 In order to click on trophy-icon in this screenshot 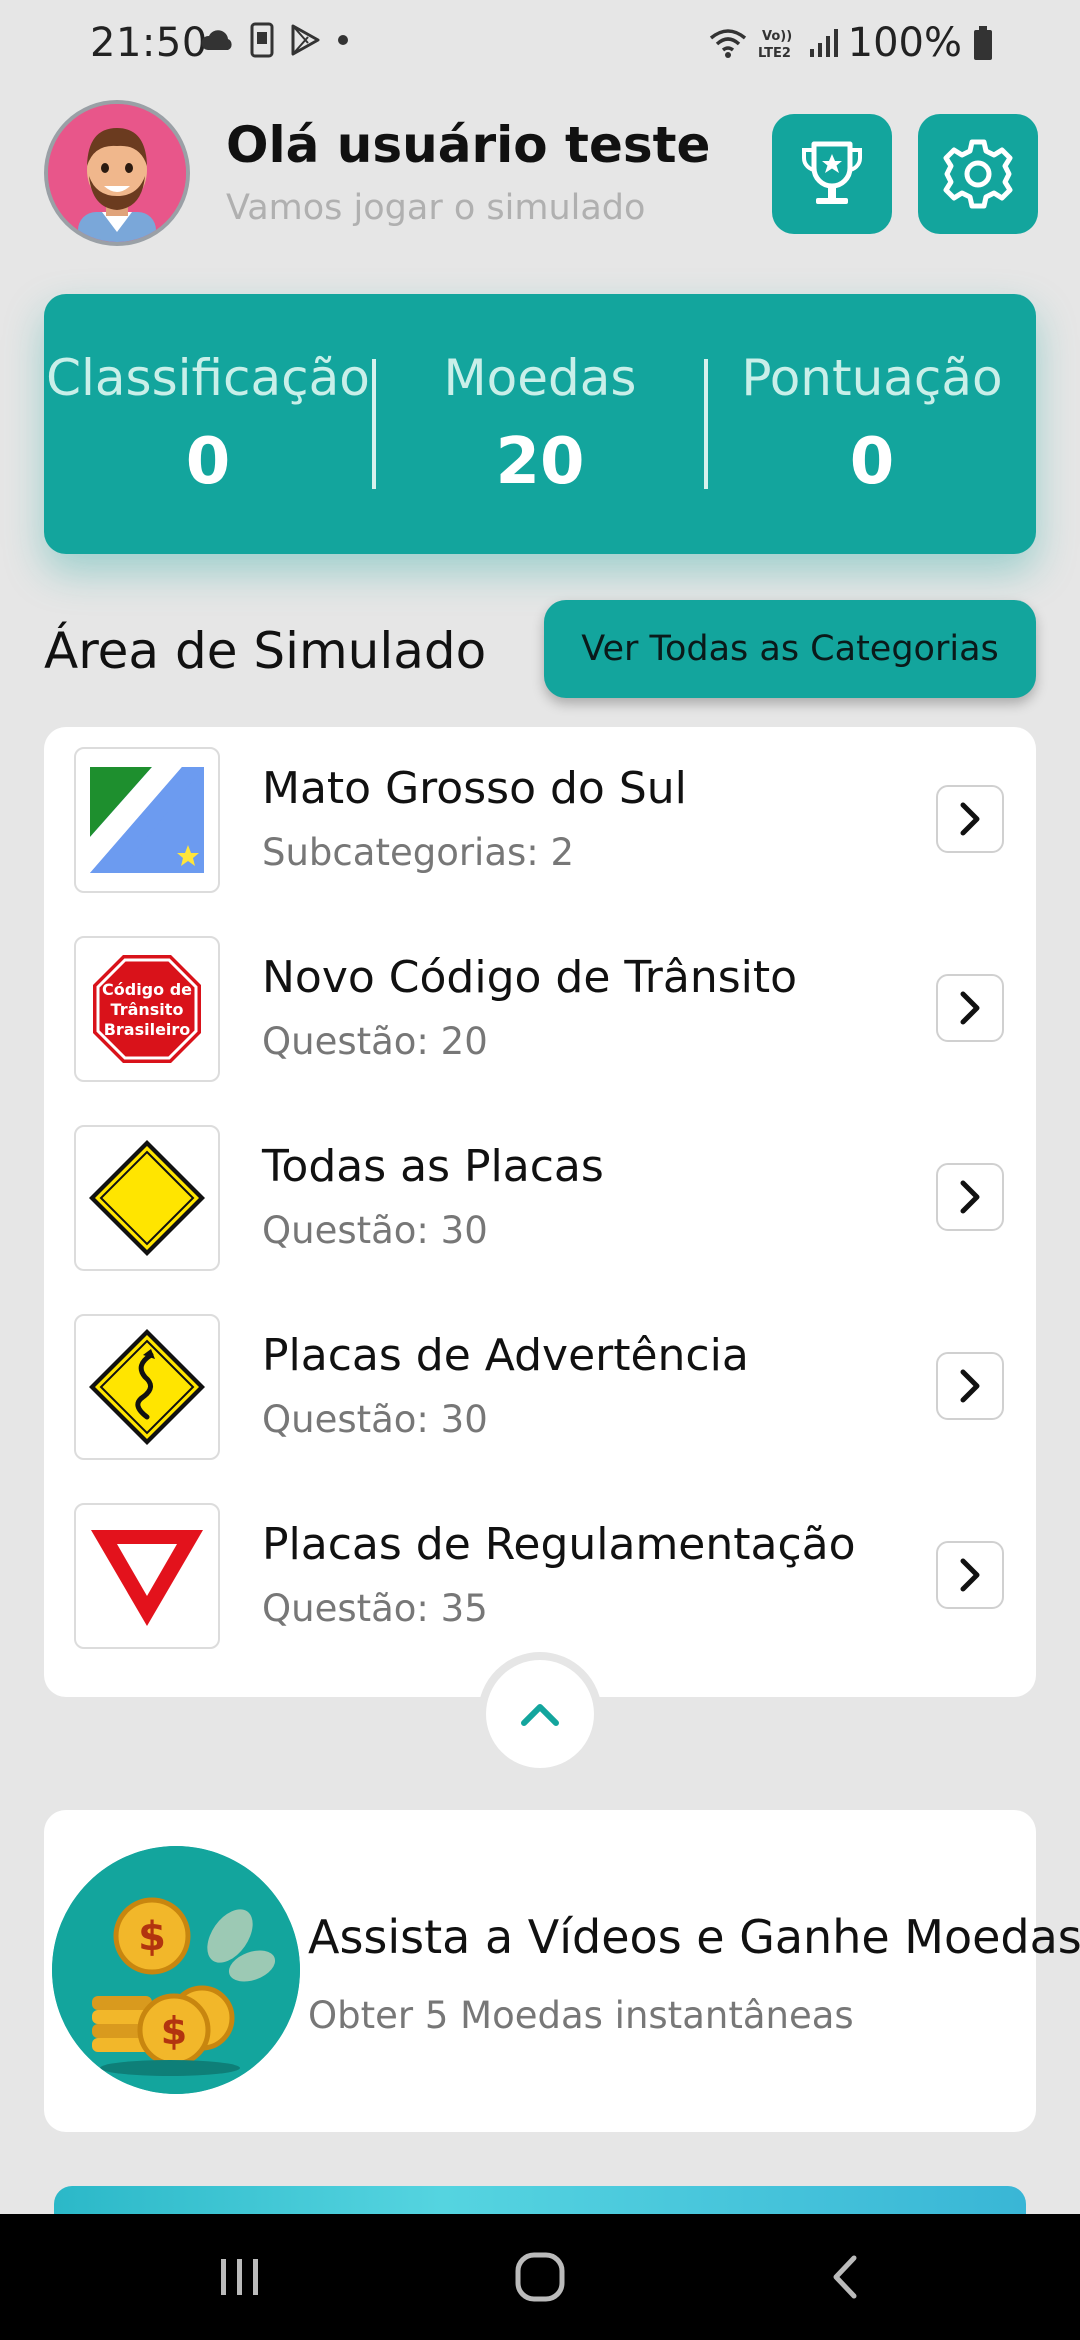, I will do `click(832, 172)`.